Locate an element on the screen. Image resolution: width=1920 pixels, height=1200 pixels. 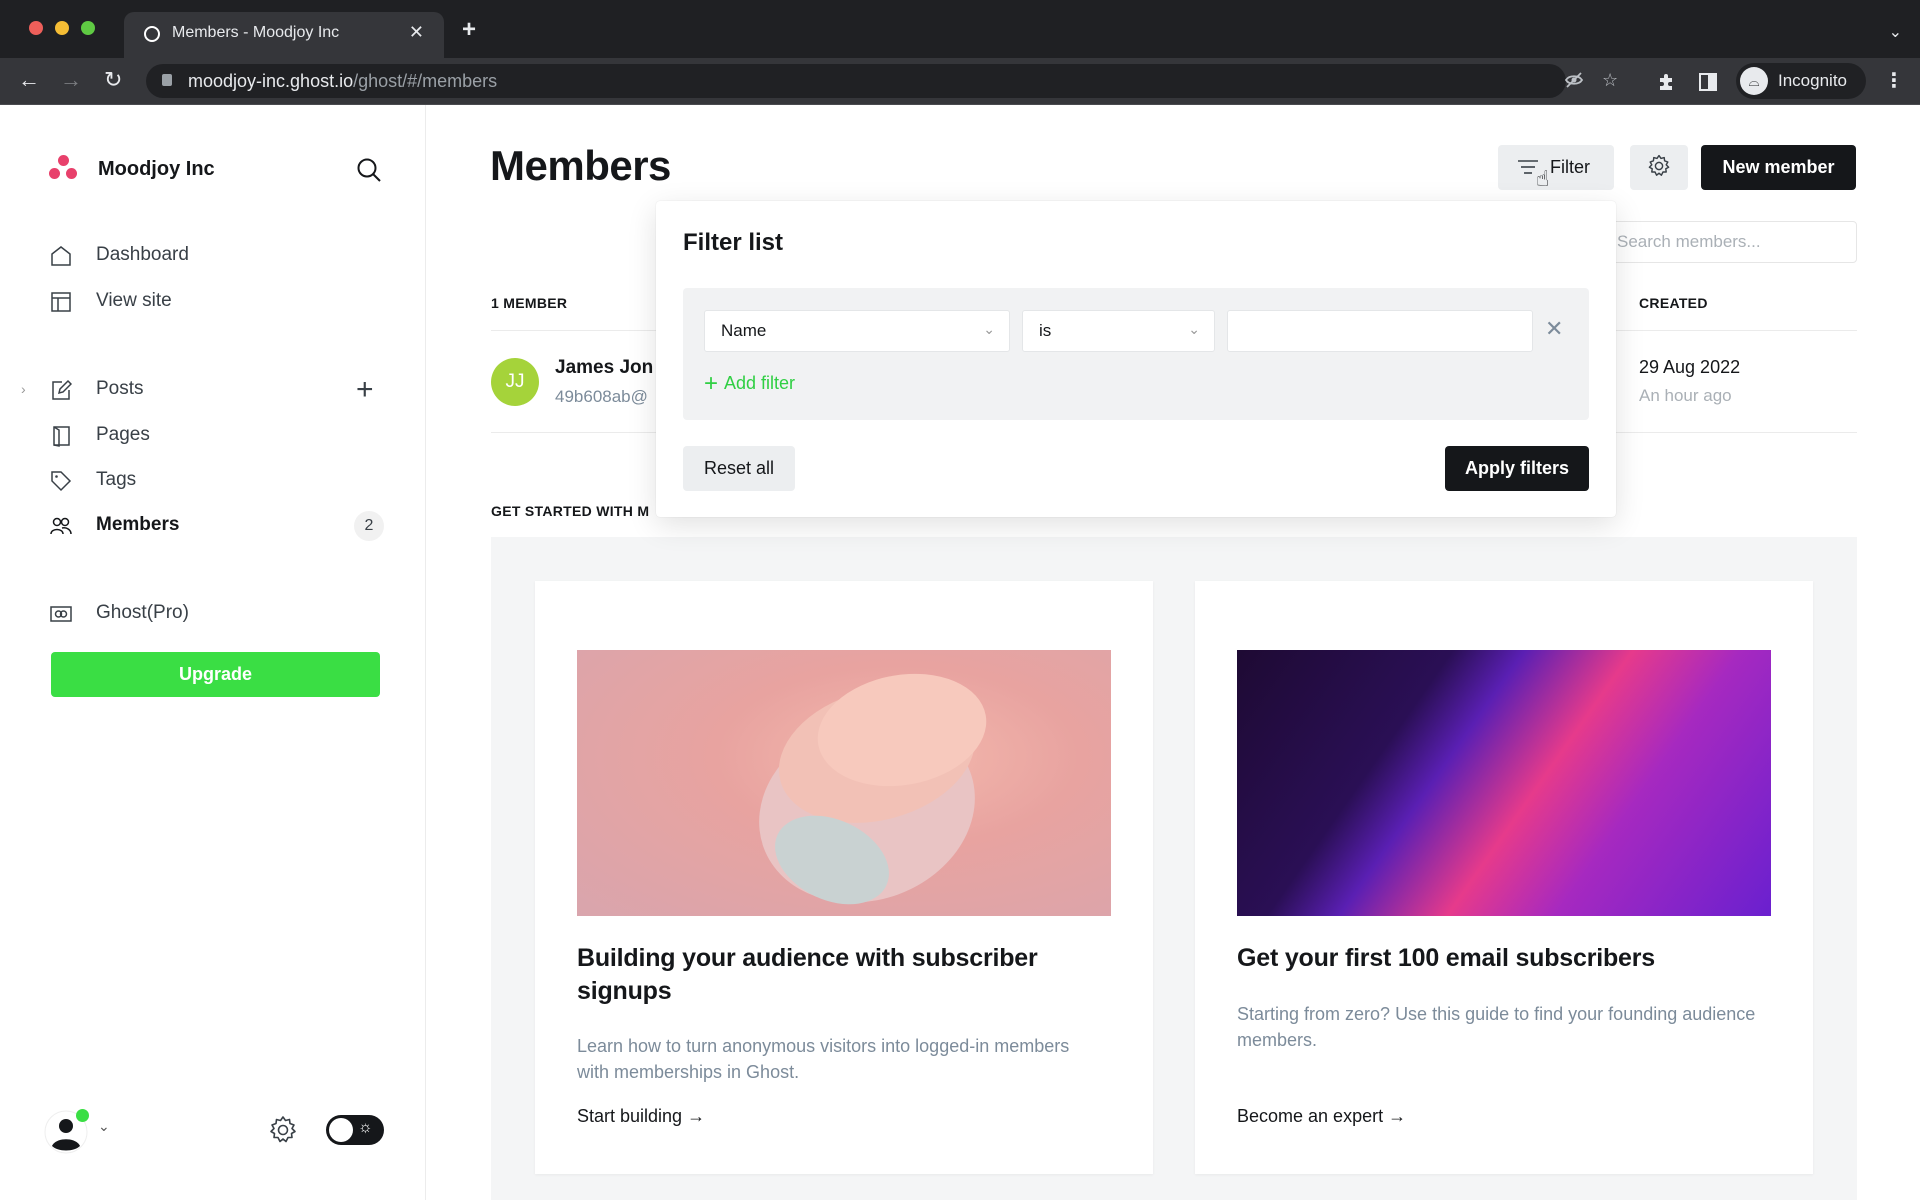
sidebar-item-ghost-pro: Ghost(Pro) is located at coordinates (213, 613).